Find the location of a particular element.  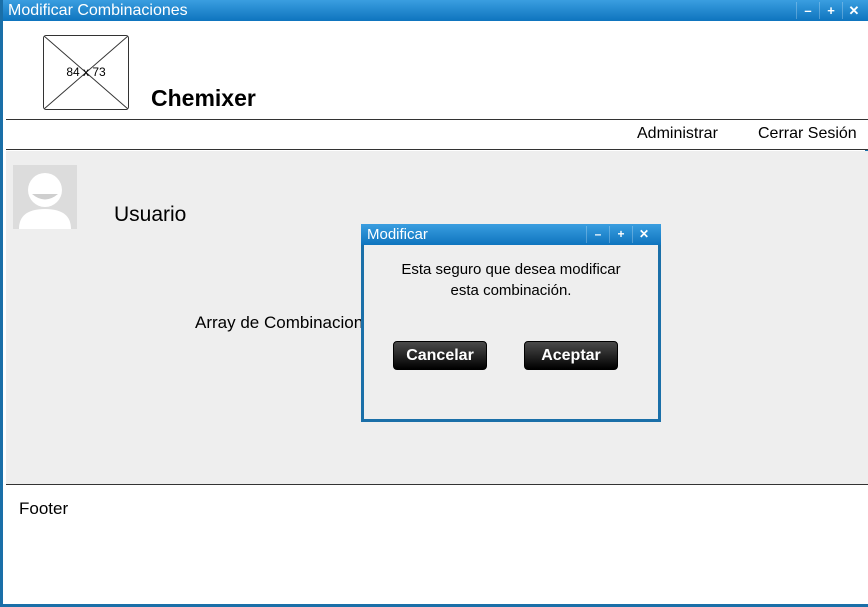

accept-button: Aceptar is located at coordinates (571, 355).